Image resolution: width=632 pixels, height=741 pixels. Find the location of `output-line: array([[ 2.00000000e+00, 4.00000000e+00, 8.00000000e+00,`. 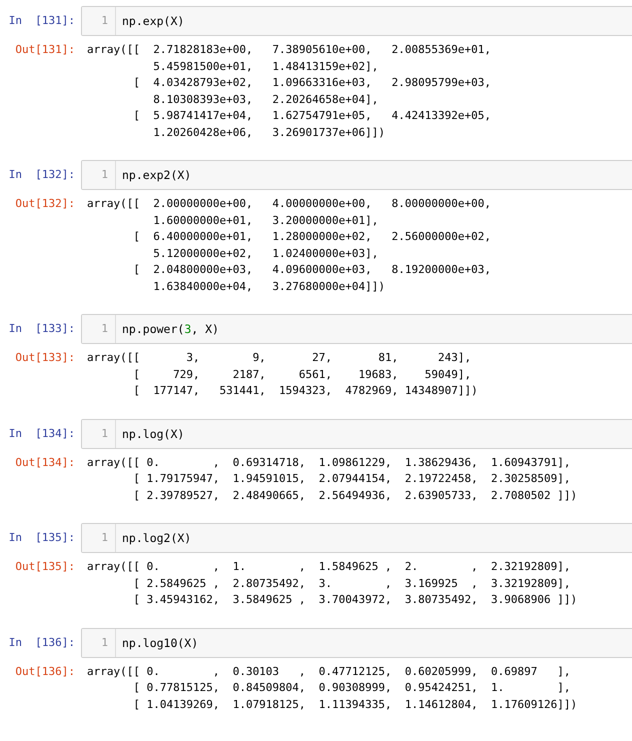

output-line: array([[ 2.00000000e+00, 4.00000000e+00, 8.00000000e+00, is located at coordinates (289, 204).